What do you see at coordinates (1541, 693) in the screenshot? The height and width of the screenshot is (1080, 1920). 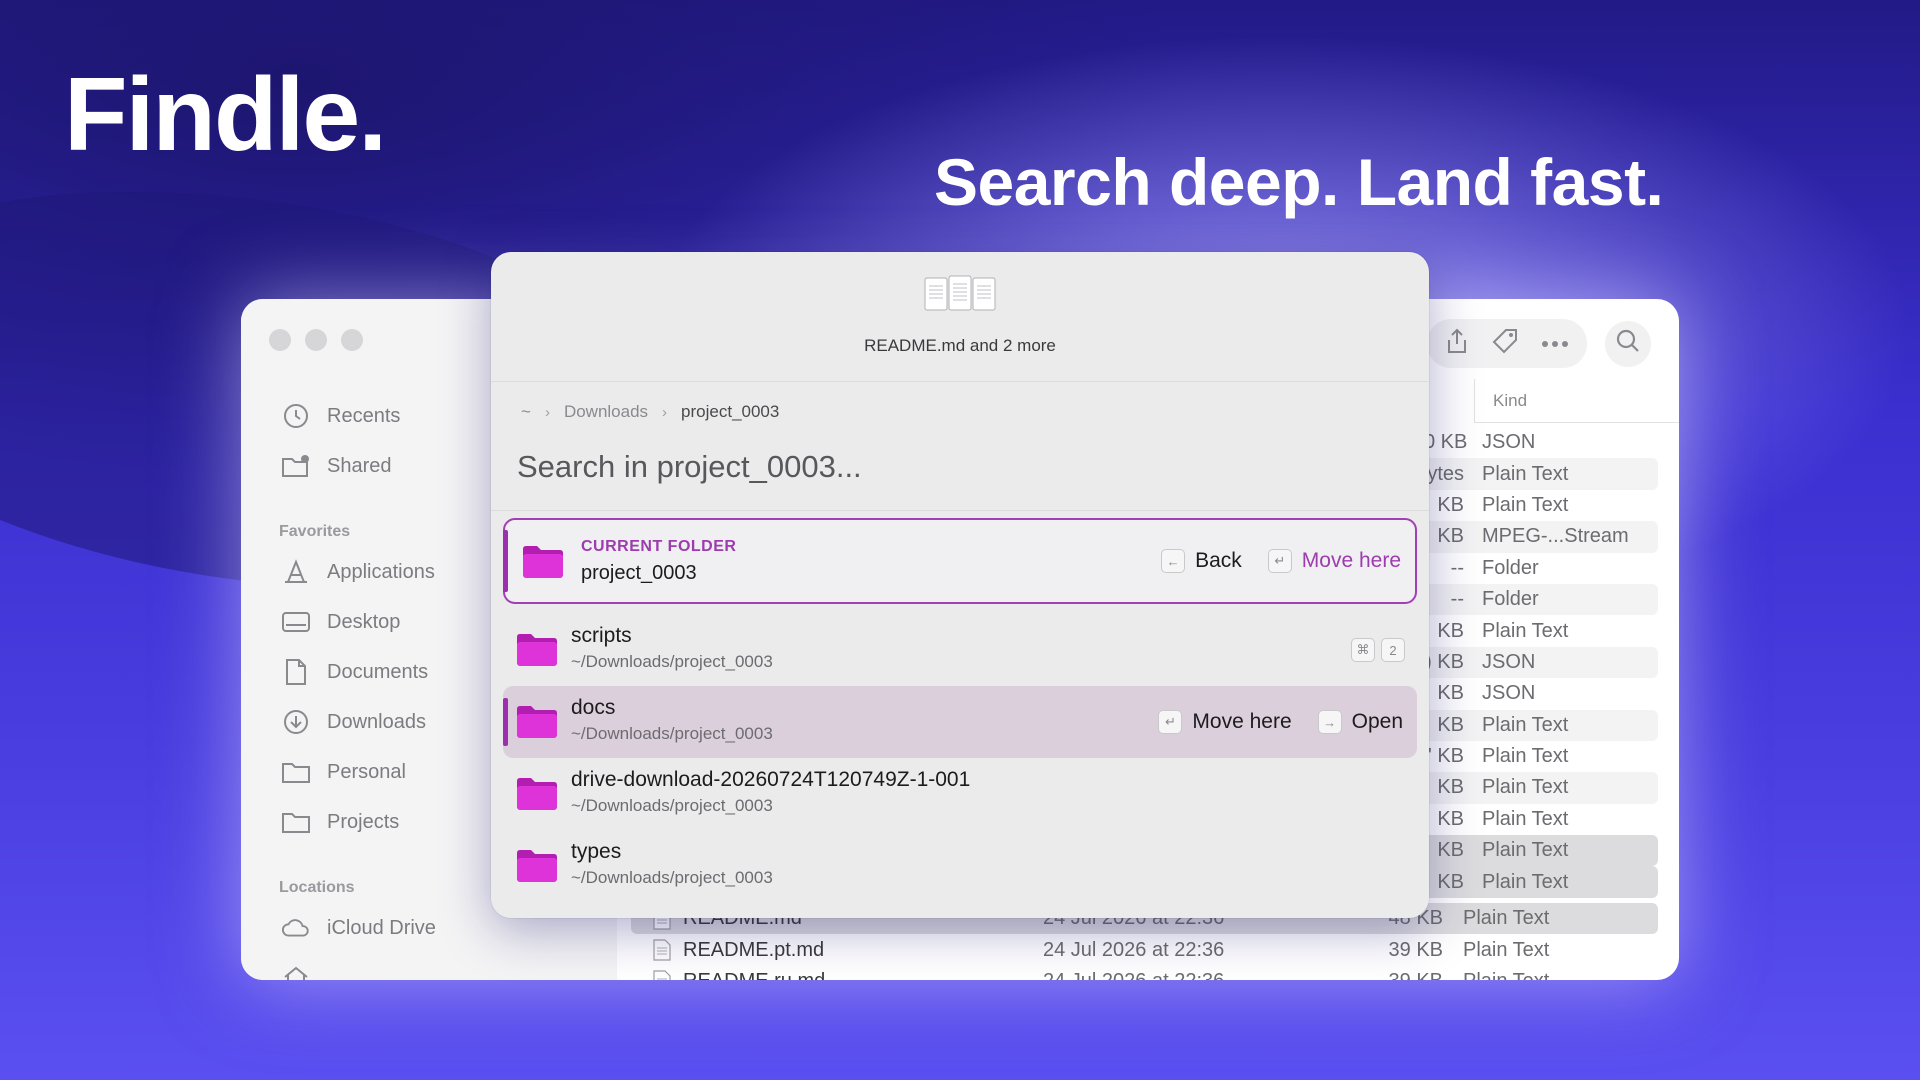 I see `table-row: KB JSON` at bounding box center [1541, 693].